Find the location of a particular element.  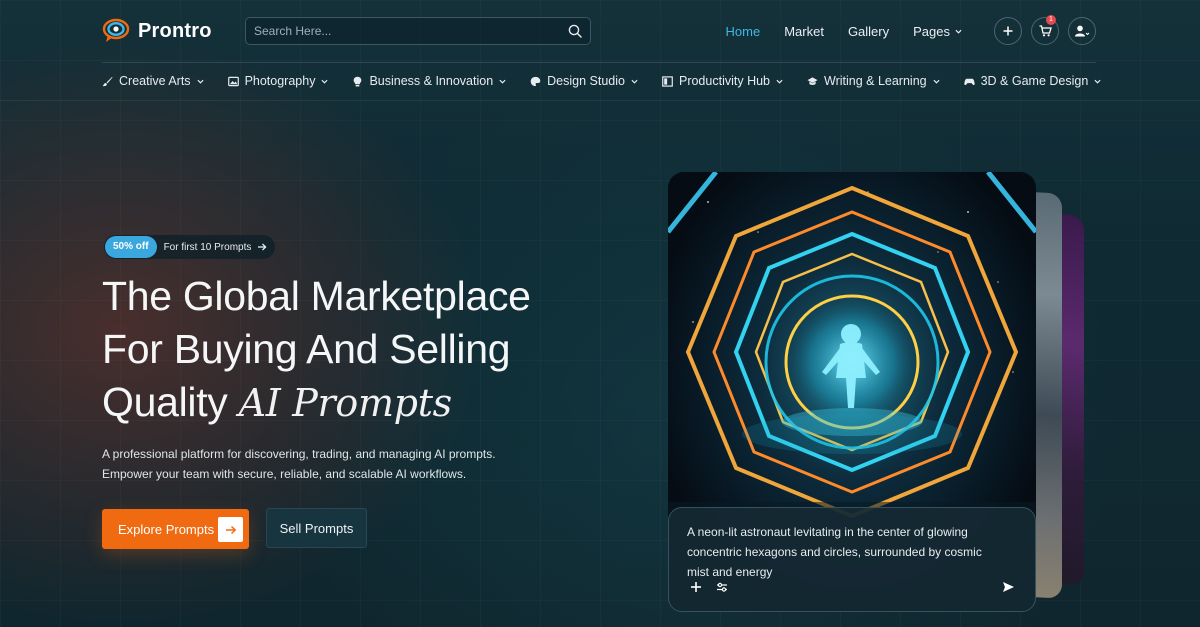

brush-icon is located at coordinates (107, 81).